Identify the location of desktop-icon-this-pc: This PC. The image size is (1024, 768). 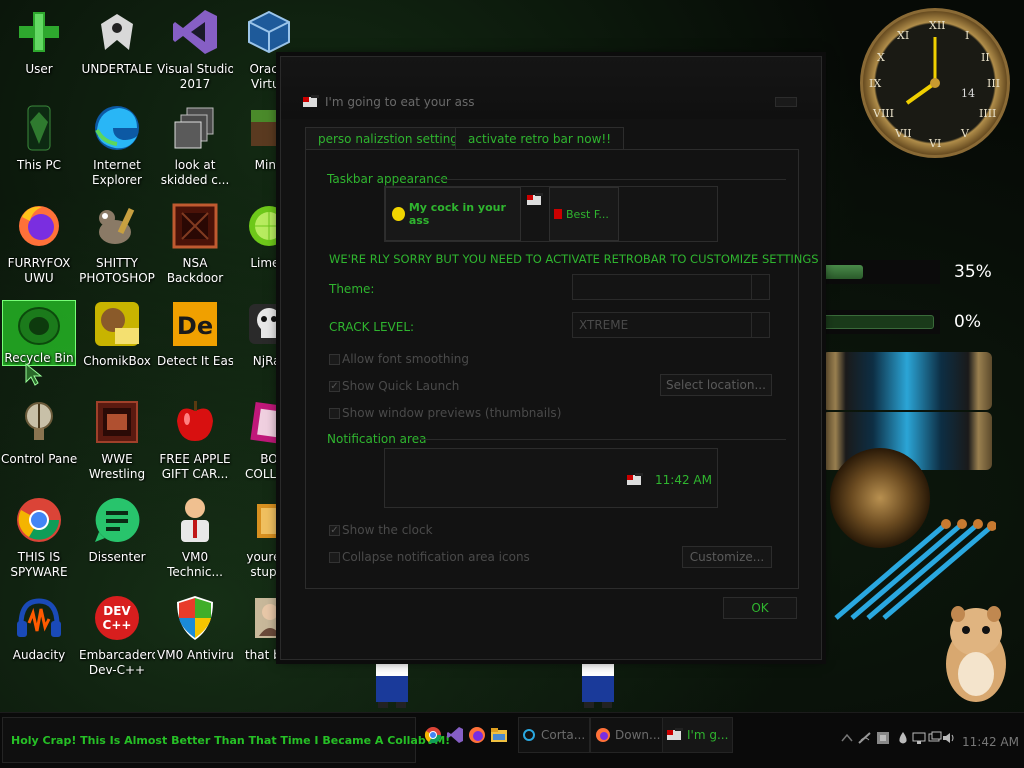
(39, 147).